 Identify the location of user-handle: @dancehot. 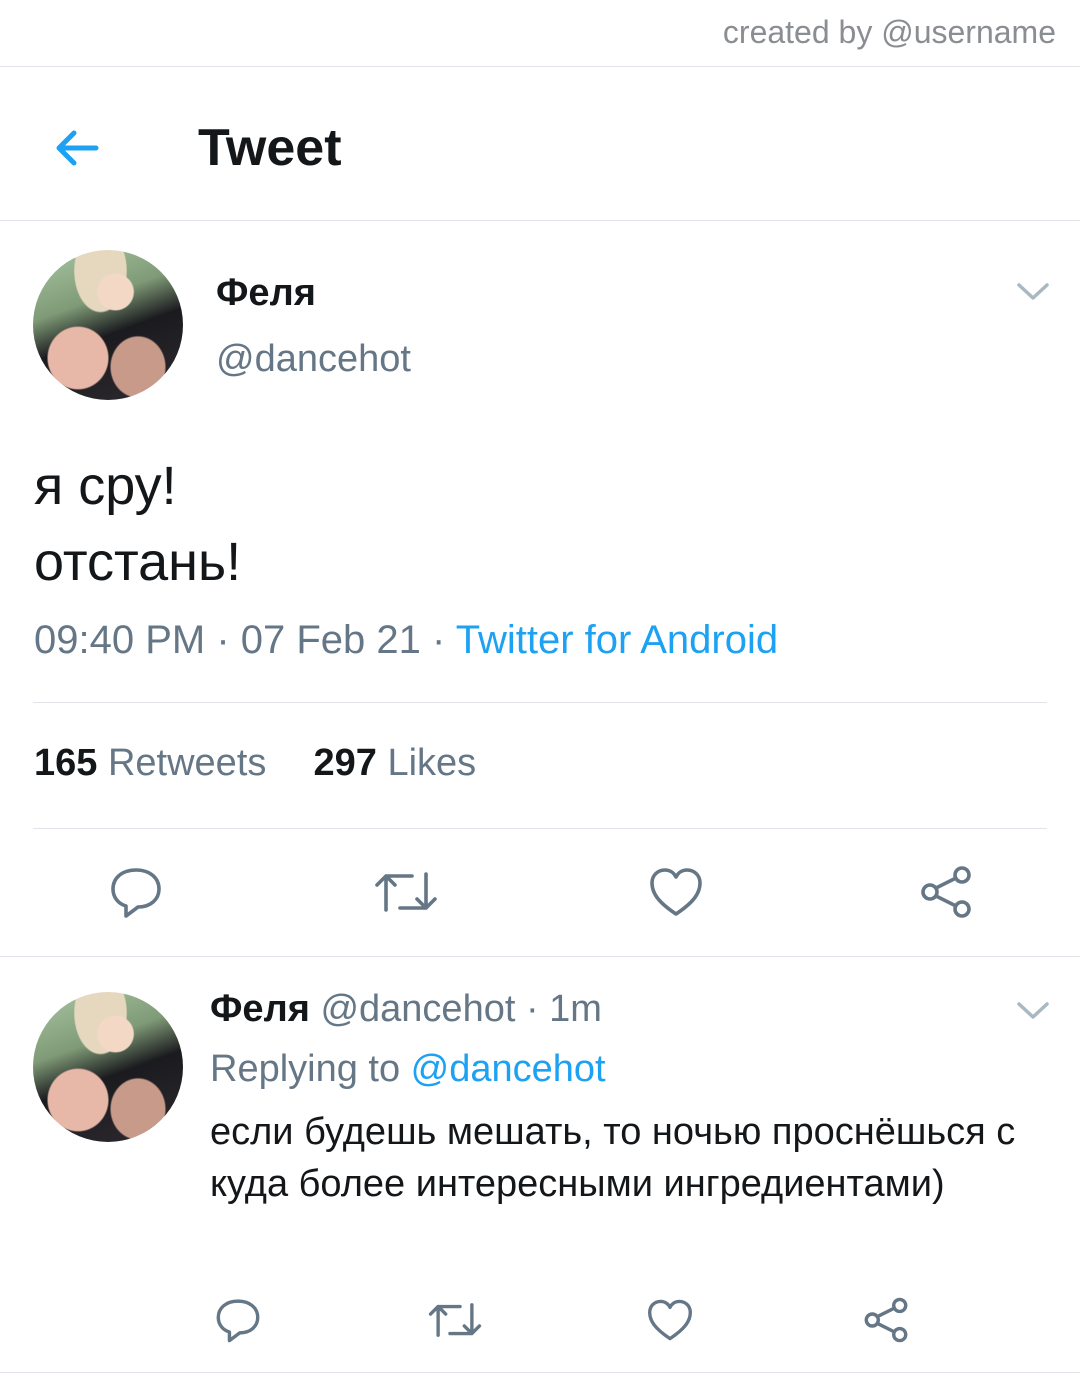
(313, 359).